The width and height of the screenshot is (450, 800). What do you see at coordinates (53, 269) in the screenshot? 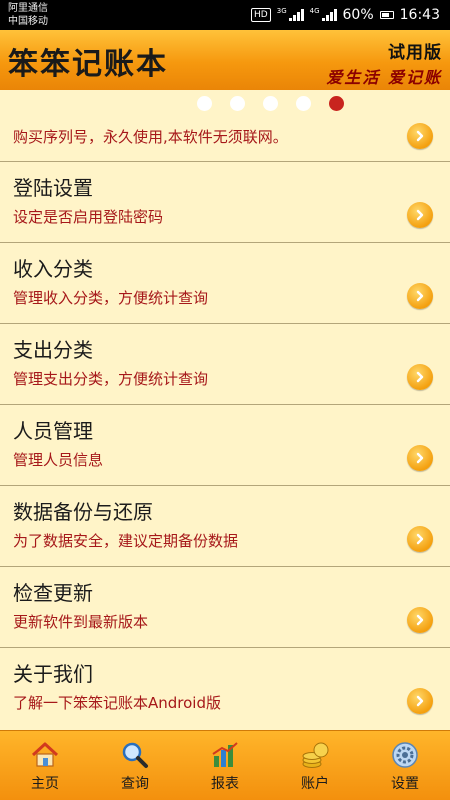
I see `menu-item-title: 收入分类` at bounding box center [53, 269].